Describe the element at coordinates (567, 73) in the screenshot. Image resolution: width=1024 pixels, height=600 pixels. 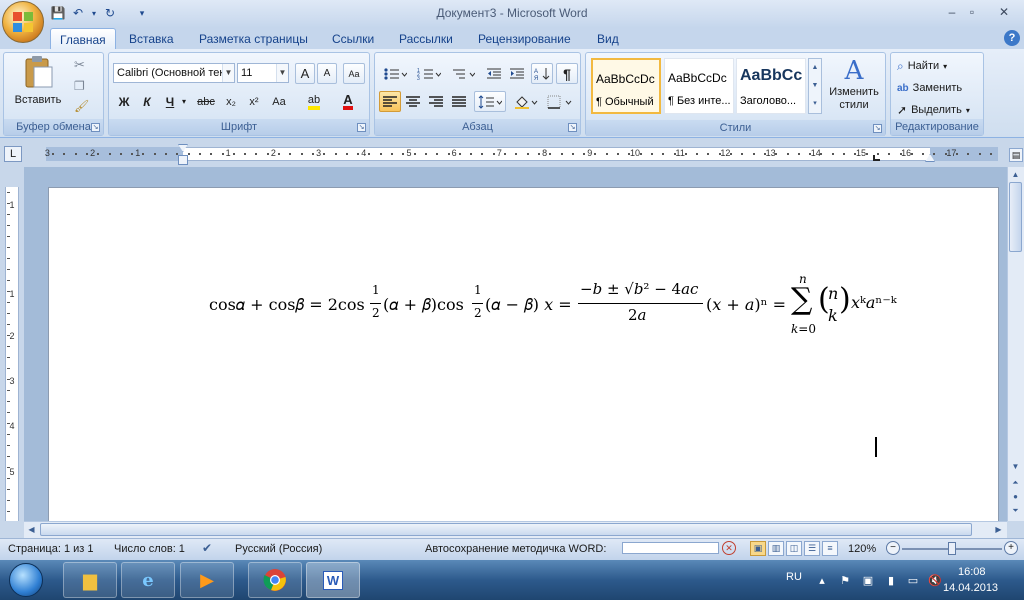
I see `show-formatting-button: ¶` at that location.